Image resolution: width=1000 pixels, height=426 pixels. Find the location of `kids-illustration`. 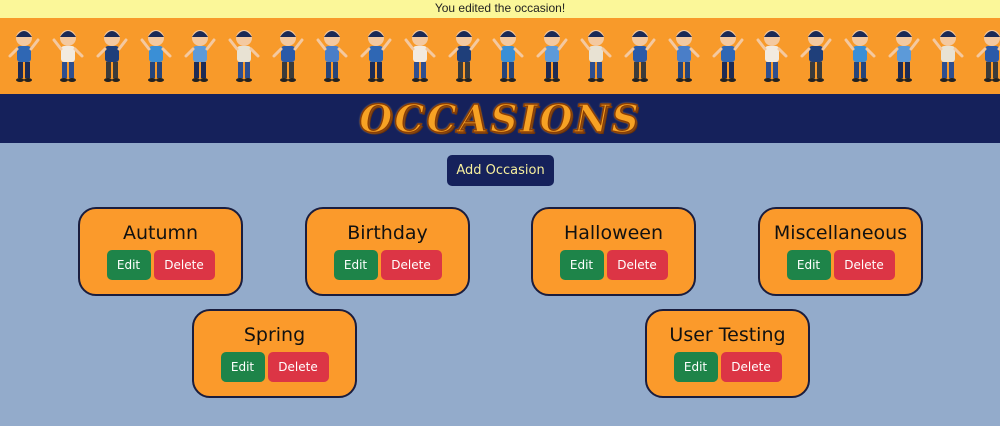

kids-illustration is located at coordinates (504, 56).